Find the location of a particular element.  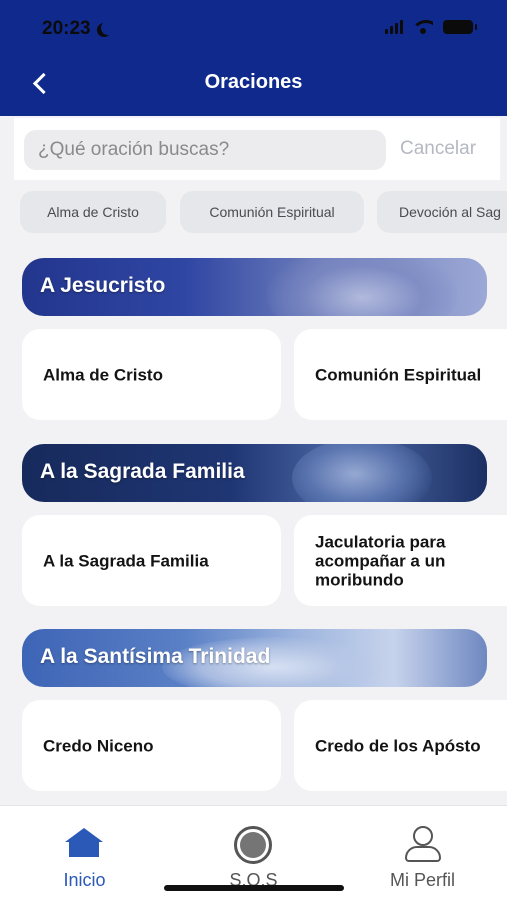

prayer-card: Credo de los Apósto is located at coordinates (400, 745).